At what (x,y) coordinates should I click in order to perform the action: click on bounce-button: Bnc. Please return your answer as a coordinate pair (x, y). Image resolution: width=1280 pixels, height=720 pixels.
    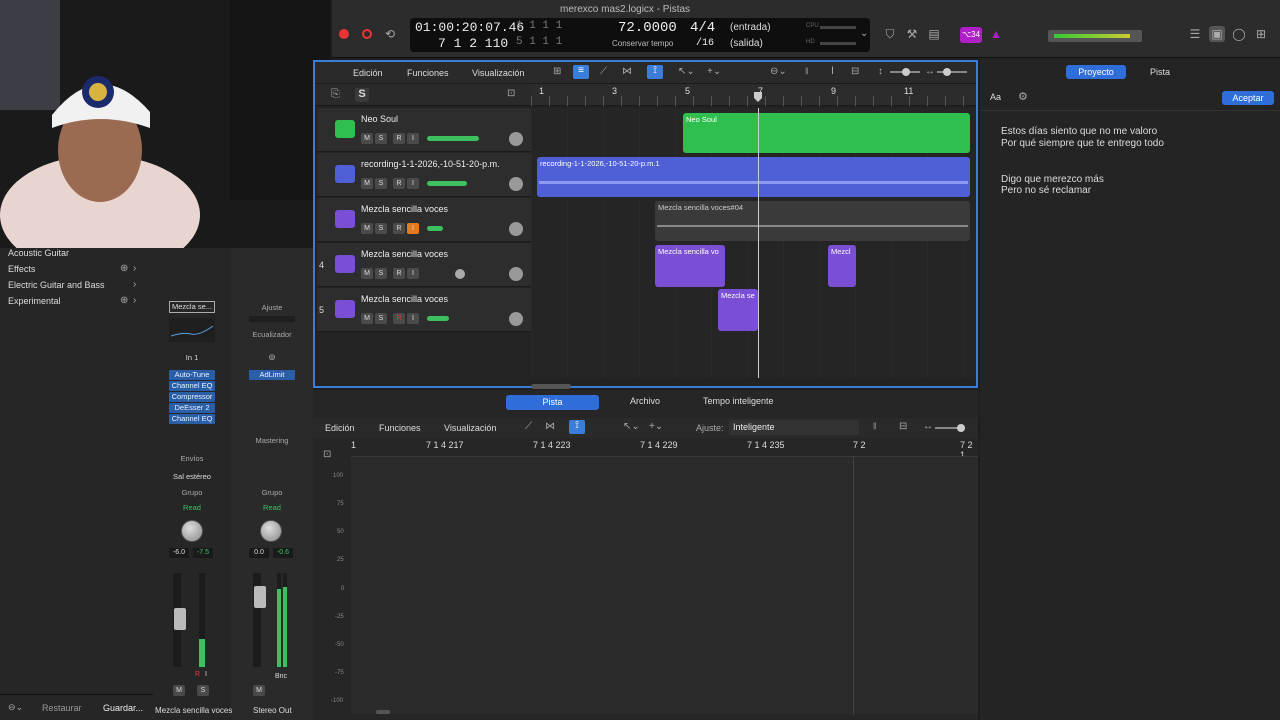
    Looking at the image, I should click on (281, 676).